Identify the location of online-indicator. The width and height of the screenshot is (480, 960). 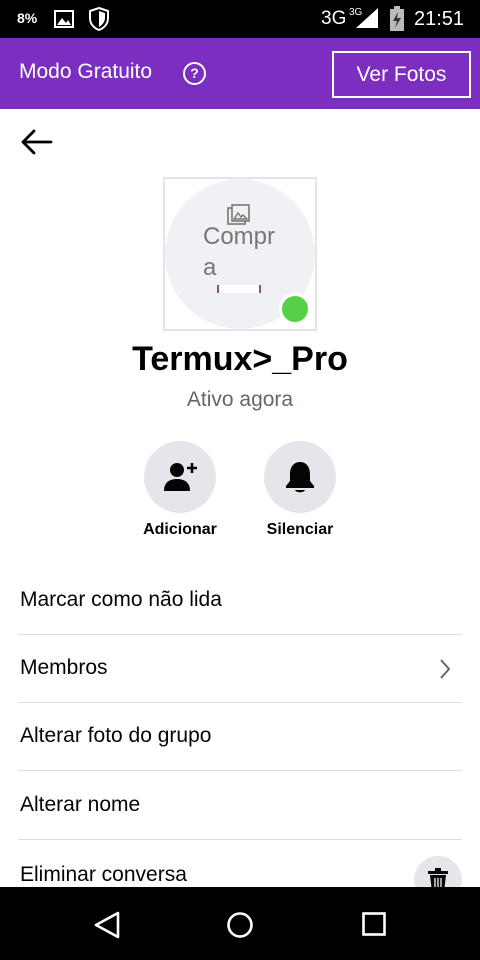
(295, 309).